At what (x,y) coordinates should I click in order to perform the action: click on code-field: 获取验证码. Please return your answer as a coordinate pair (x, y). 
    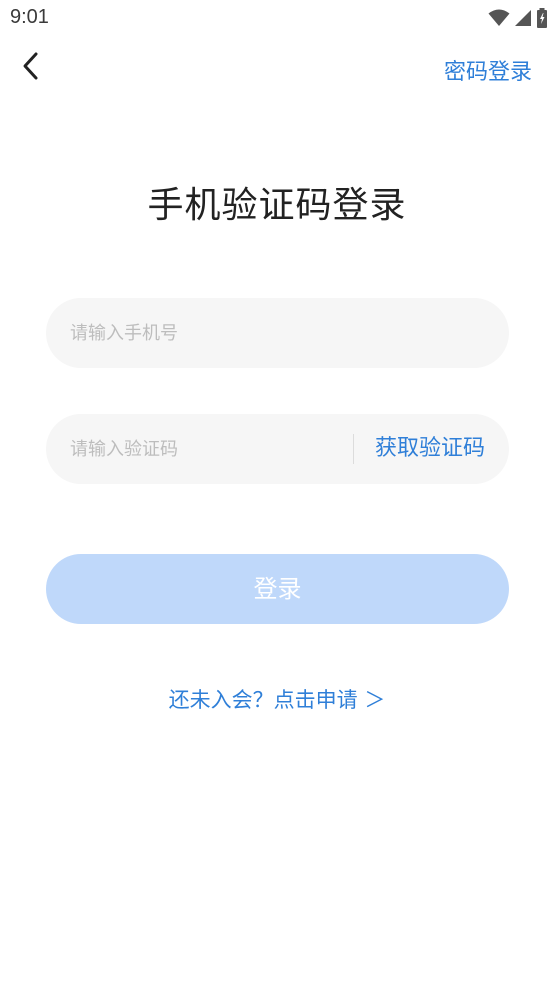
    Looking at the image, I should click on (277, 449).